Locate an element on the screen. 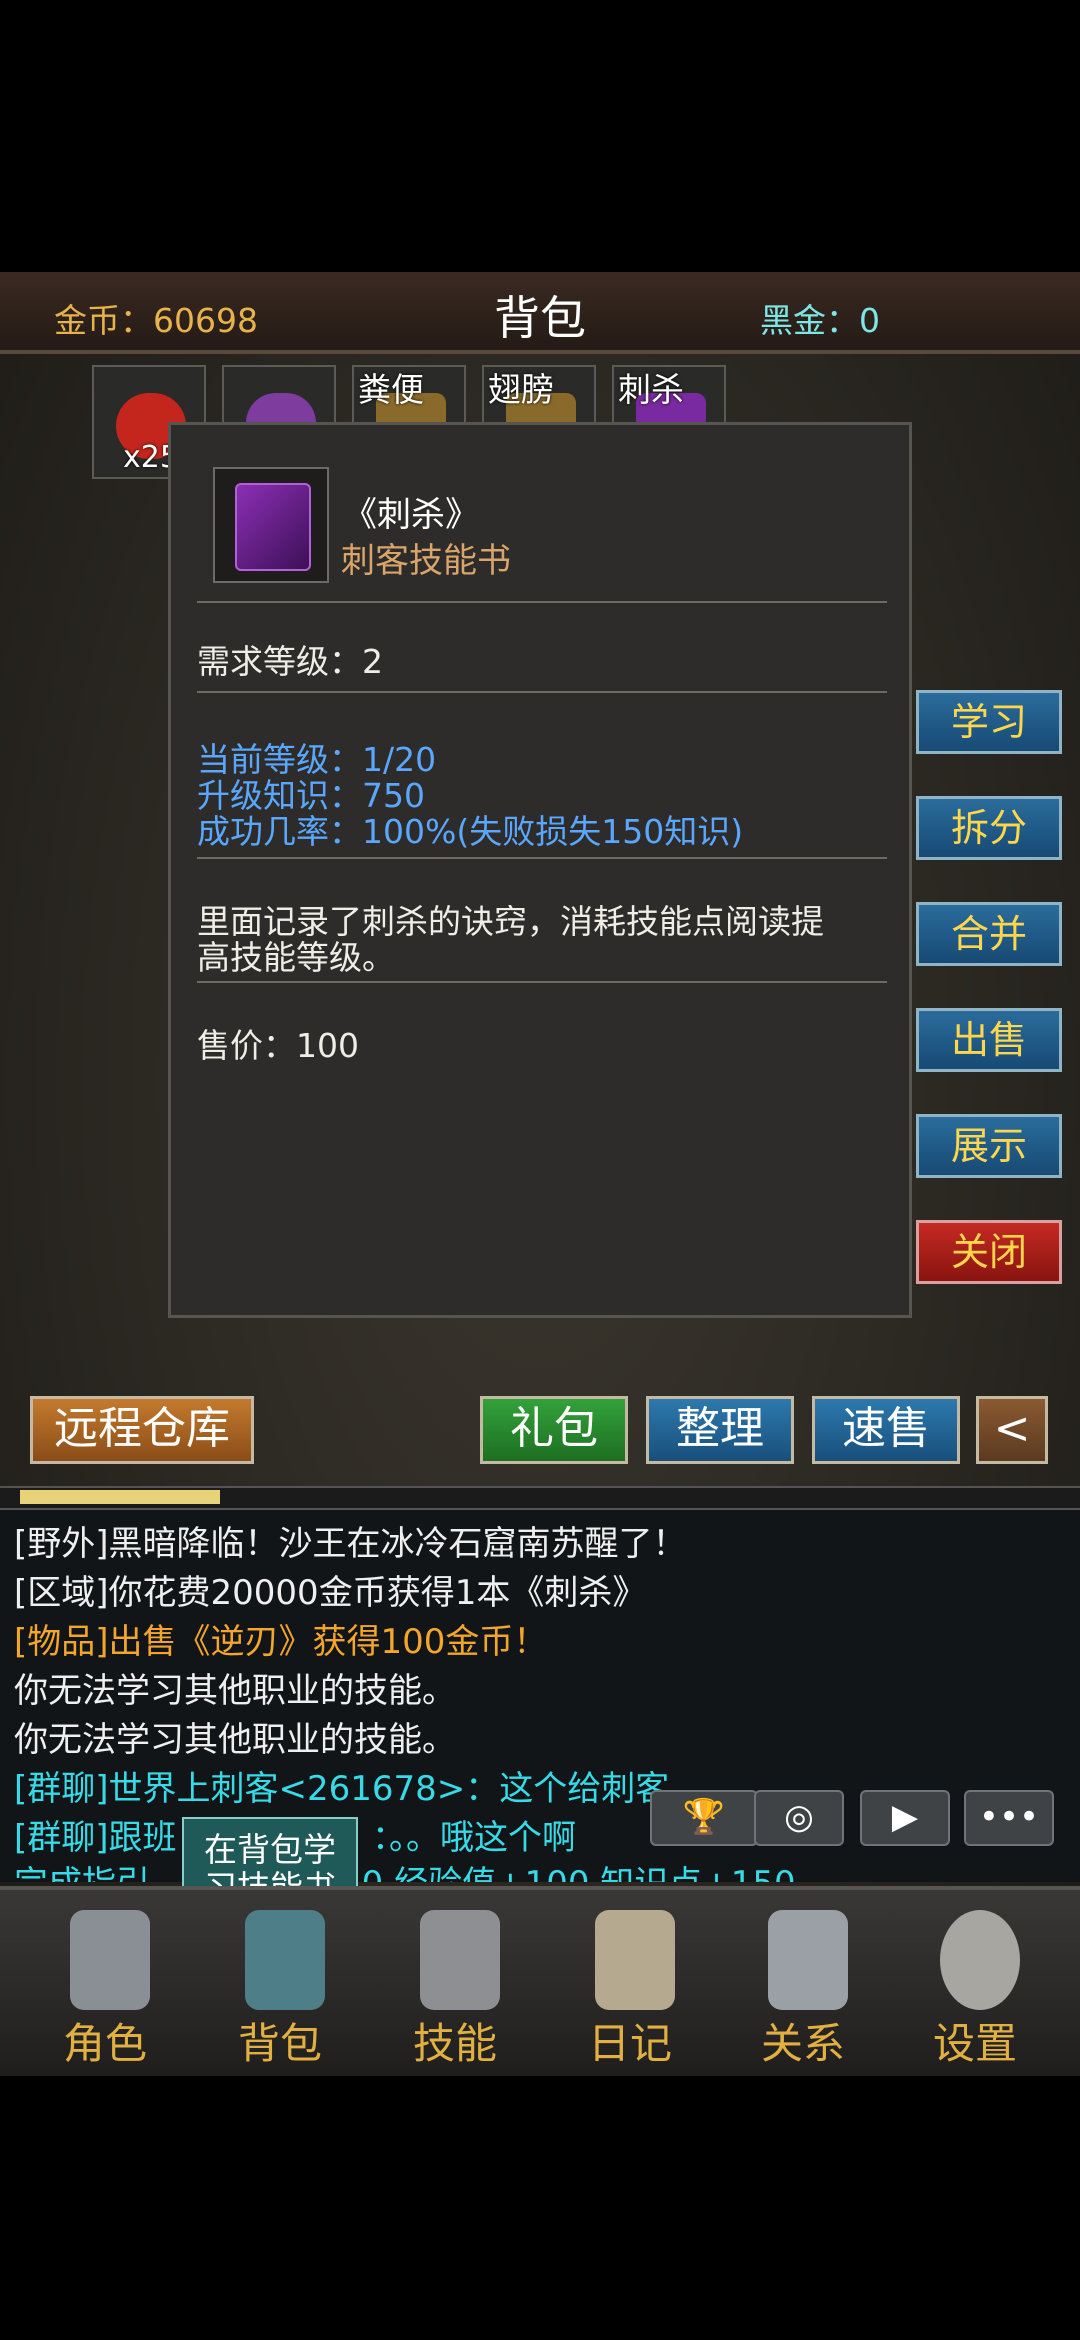 The width and height of the screenshot is (1080, 2340). nav-character: 角色 is located at coordinates (105, 1983).